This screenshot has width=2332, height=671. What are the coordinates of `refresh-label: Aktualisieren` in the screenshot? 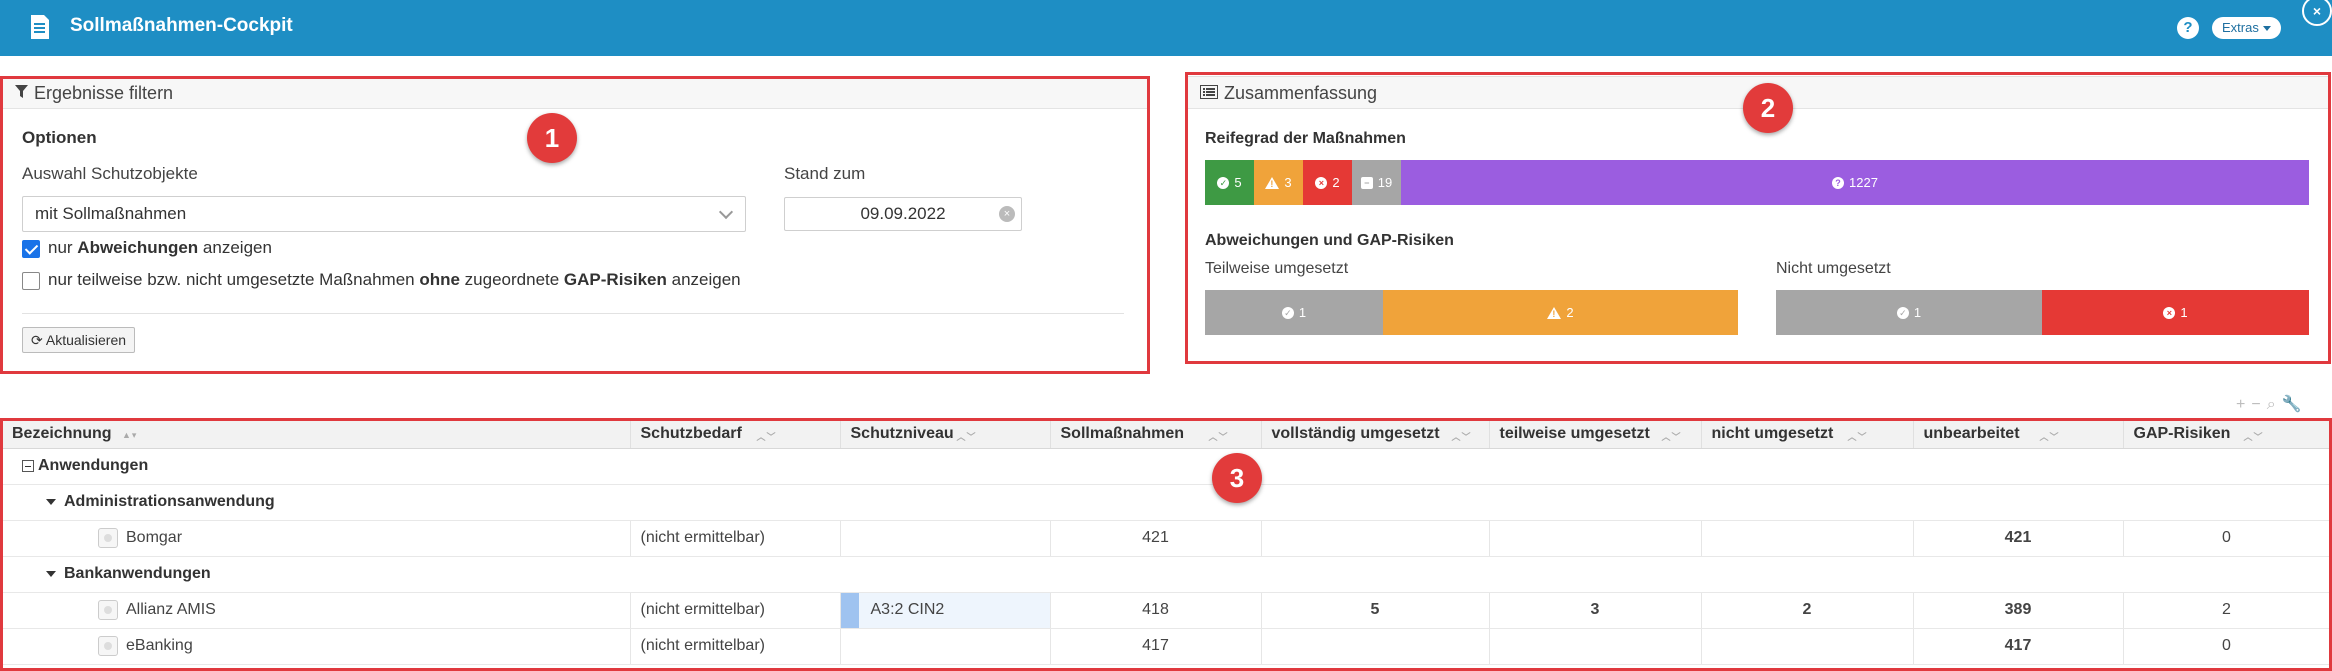 It's located at (86, 340).